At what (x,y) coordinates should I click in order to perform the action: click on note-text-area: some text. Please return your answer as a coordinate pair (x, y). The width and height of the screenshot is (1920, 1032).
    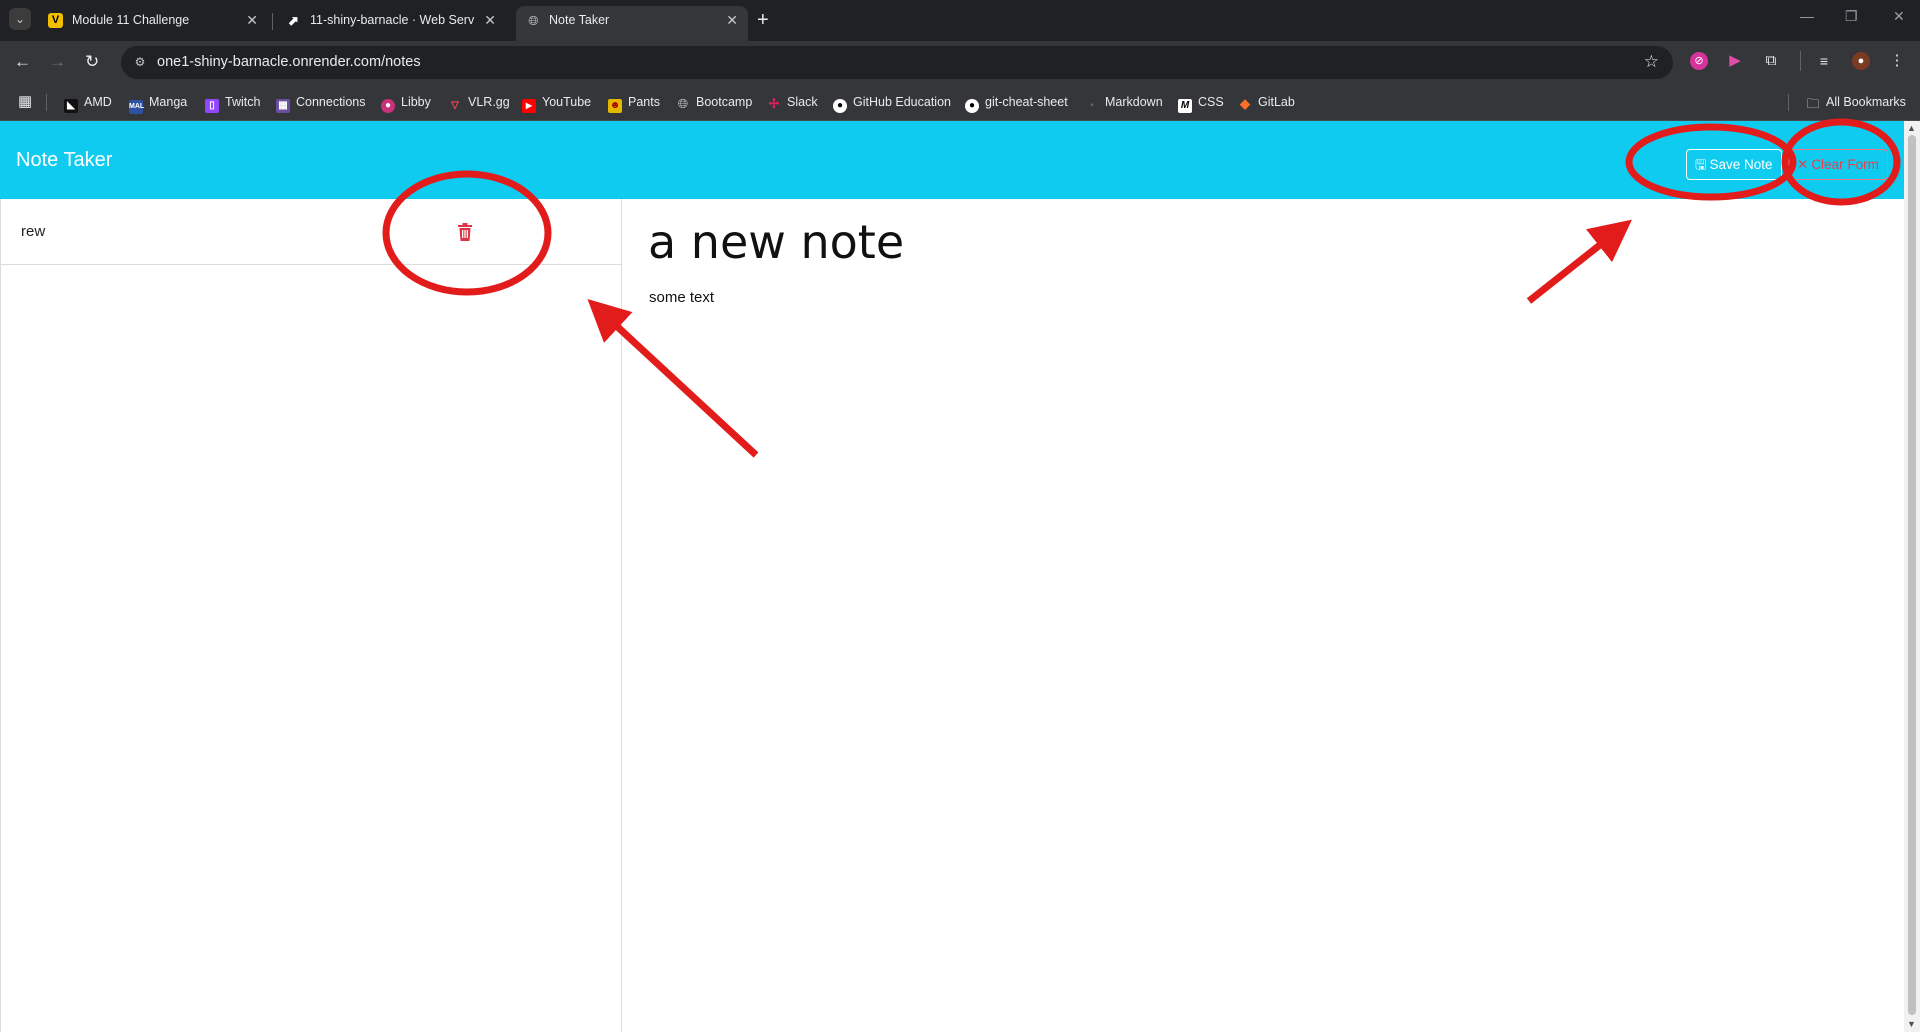
    Looking at the image, I should click on (681, 297).